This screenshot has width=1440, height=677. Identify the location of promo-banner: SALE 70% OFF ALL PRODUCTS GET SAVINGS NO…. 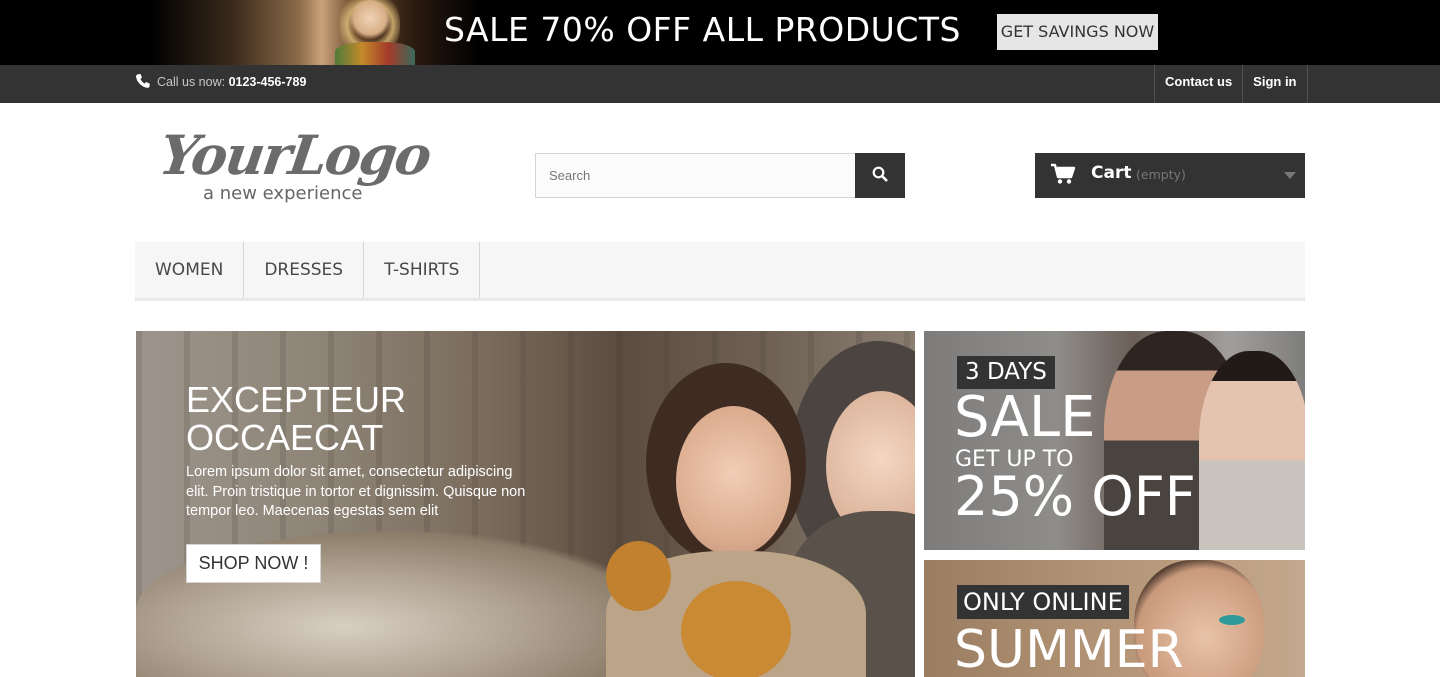
(720, 32).